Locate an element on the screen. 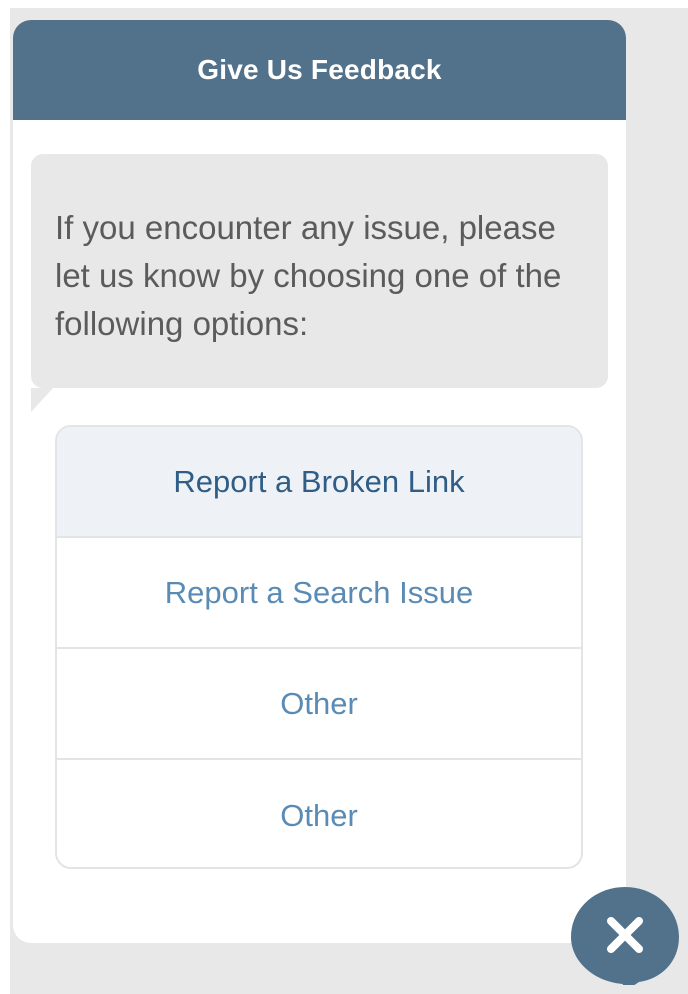 This screenshot has height=994, width=688. panel-header: Give Us Feedback is located at coordinates (319, 70).